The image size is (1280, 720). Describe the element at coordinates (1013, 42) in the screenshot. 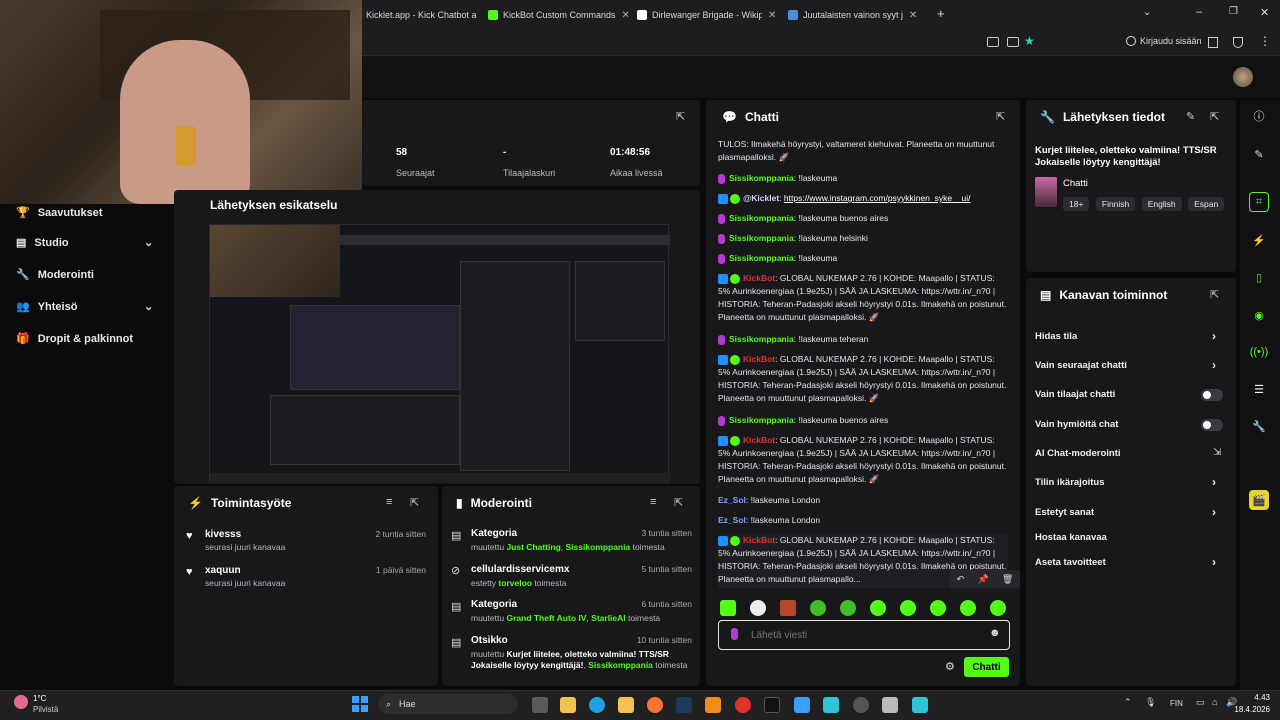

I see `install-app-icon` at that location.